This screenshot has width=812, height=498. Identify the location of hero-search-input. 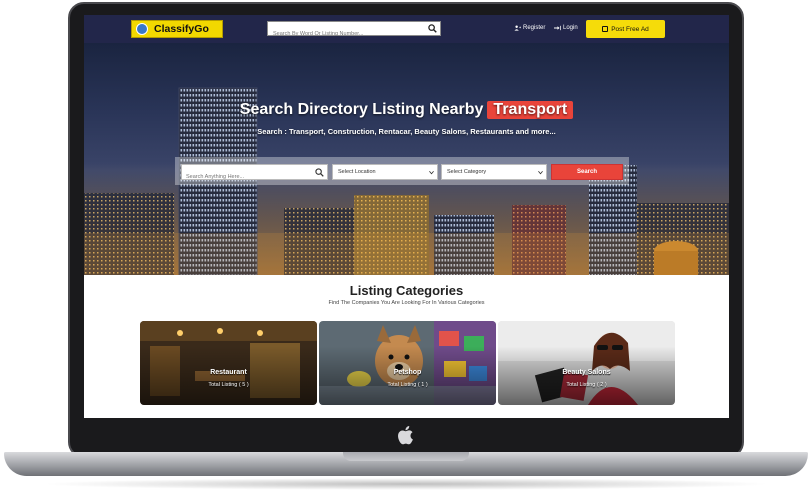
(246, 177).